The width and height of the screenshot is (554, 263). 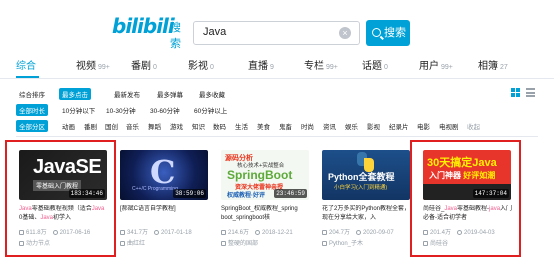 I want to click on clear-icon: ×, so click(x=345, y=33).